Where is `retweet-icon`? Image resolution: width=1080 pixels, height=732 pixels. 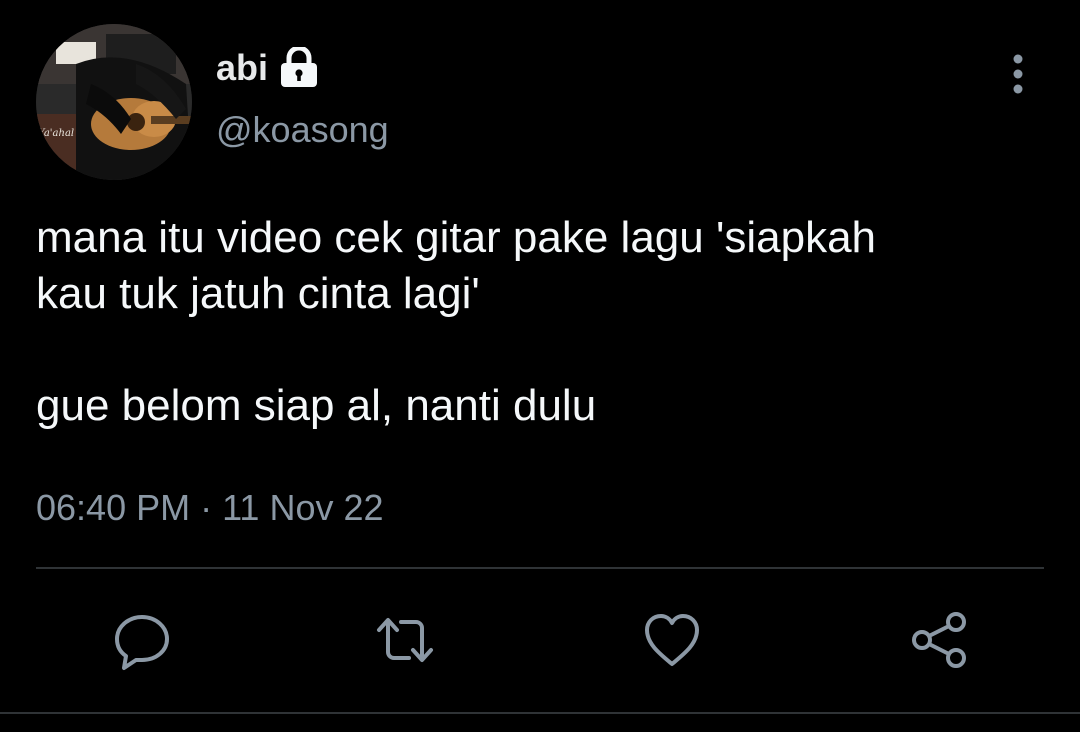
retweet-icon is located at coordinates (405, 640).